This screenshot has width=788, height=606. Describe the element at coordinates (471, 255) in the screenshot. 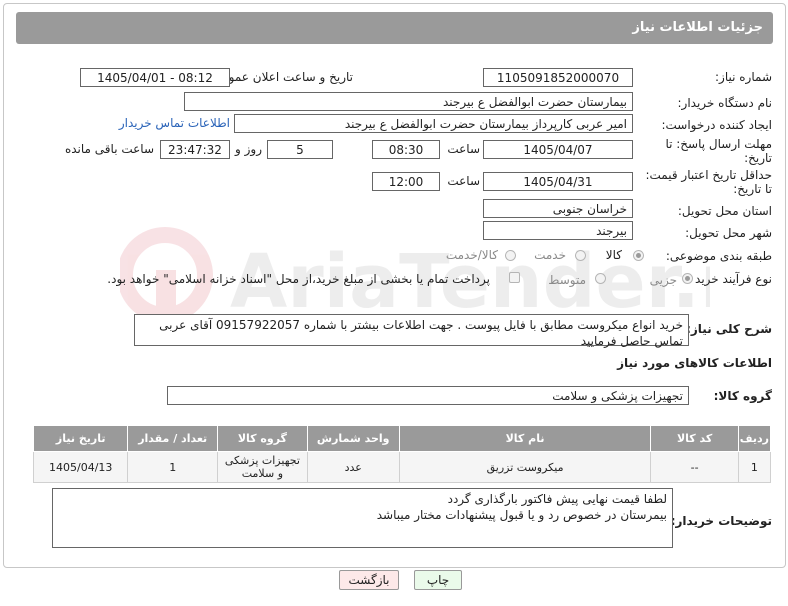

I see `category-option-goods-service: کالا/خدمت` at that location.